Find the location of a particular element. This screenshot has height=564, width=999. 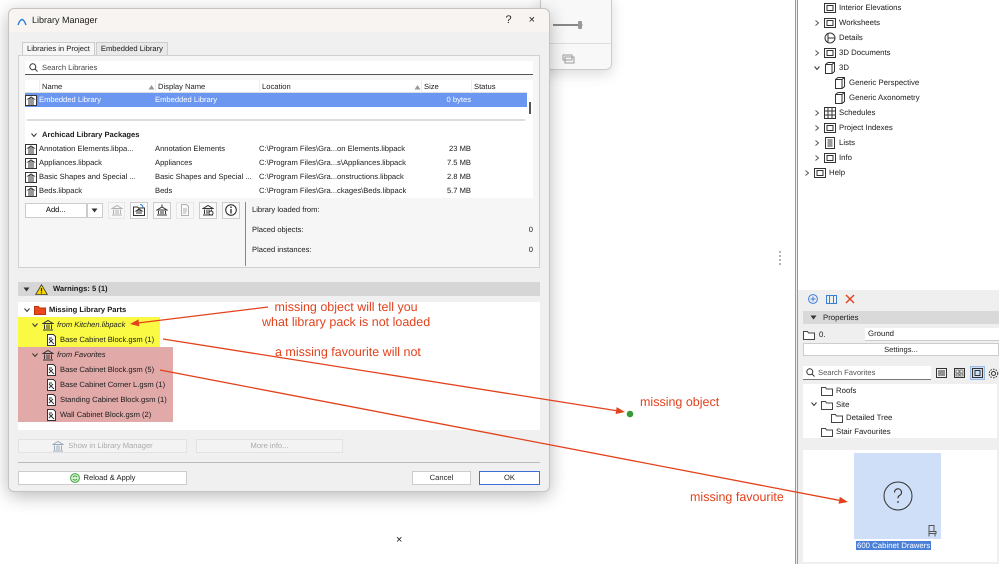

reload-icon is located at coordinates (75, 478).